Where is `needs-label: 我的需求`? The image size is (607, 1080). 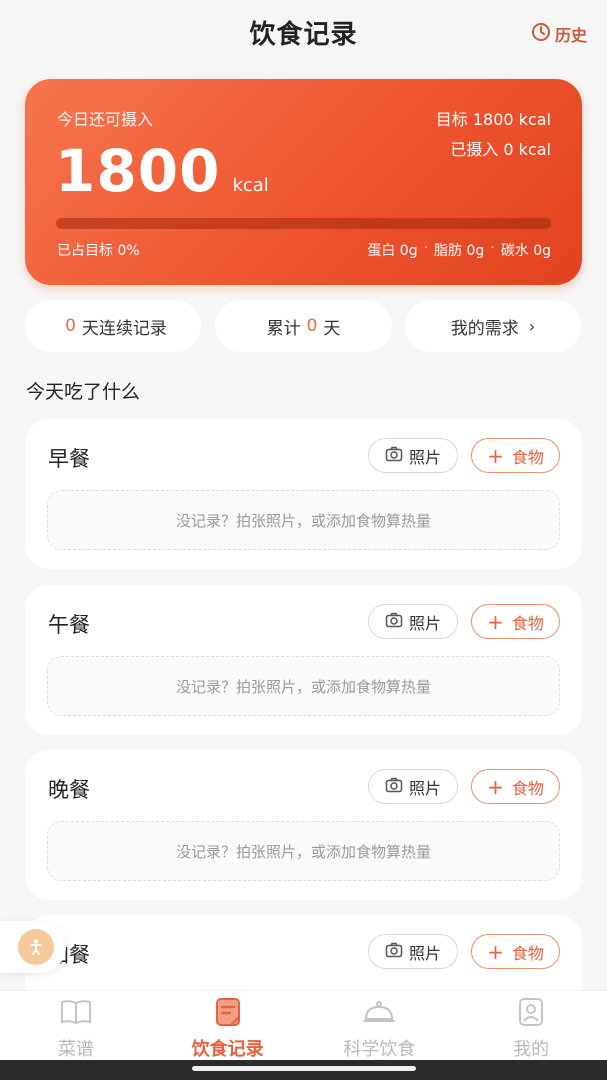
needs-label: 我的需求 is located at coordinates (484, 328).